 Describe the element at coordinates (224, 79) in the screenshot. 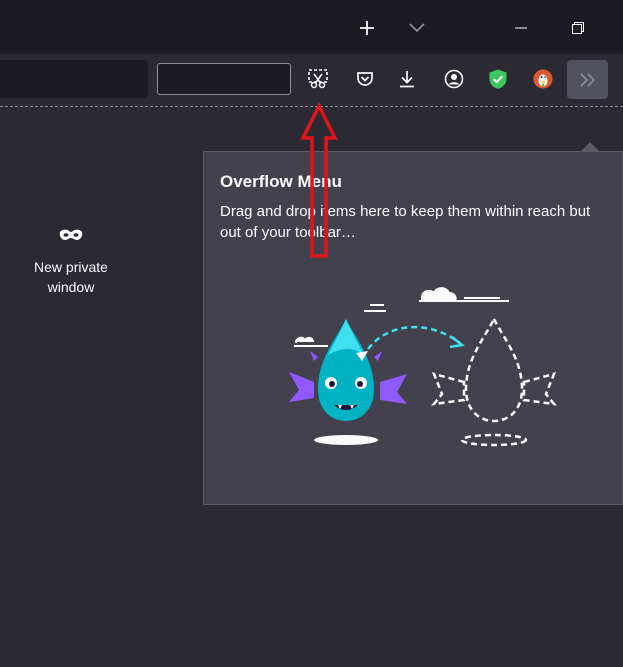

I see `search-input` at that location.